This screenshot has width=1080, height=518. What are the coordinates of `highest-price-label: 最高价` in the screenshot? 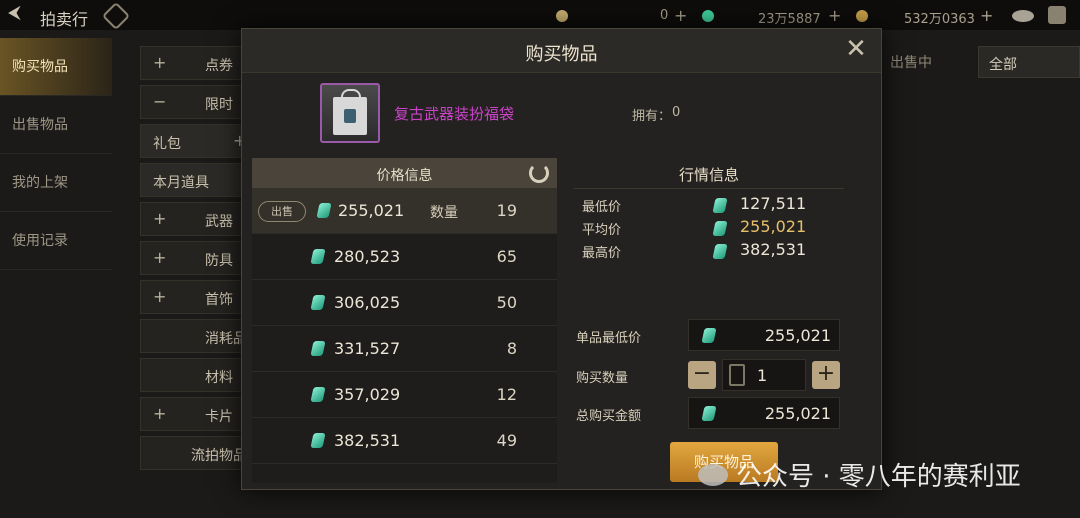 It's located at (602, 253).